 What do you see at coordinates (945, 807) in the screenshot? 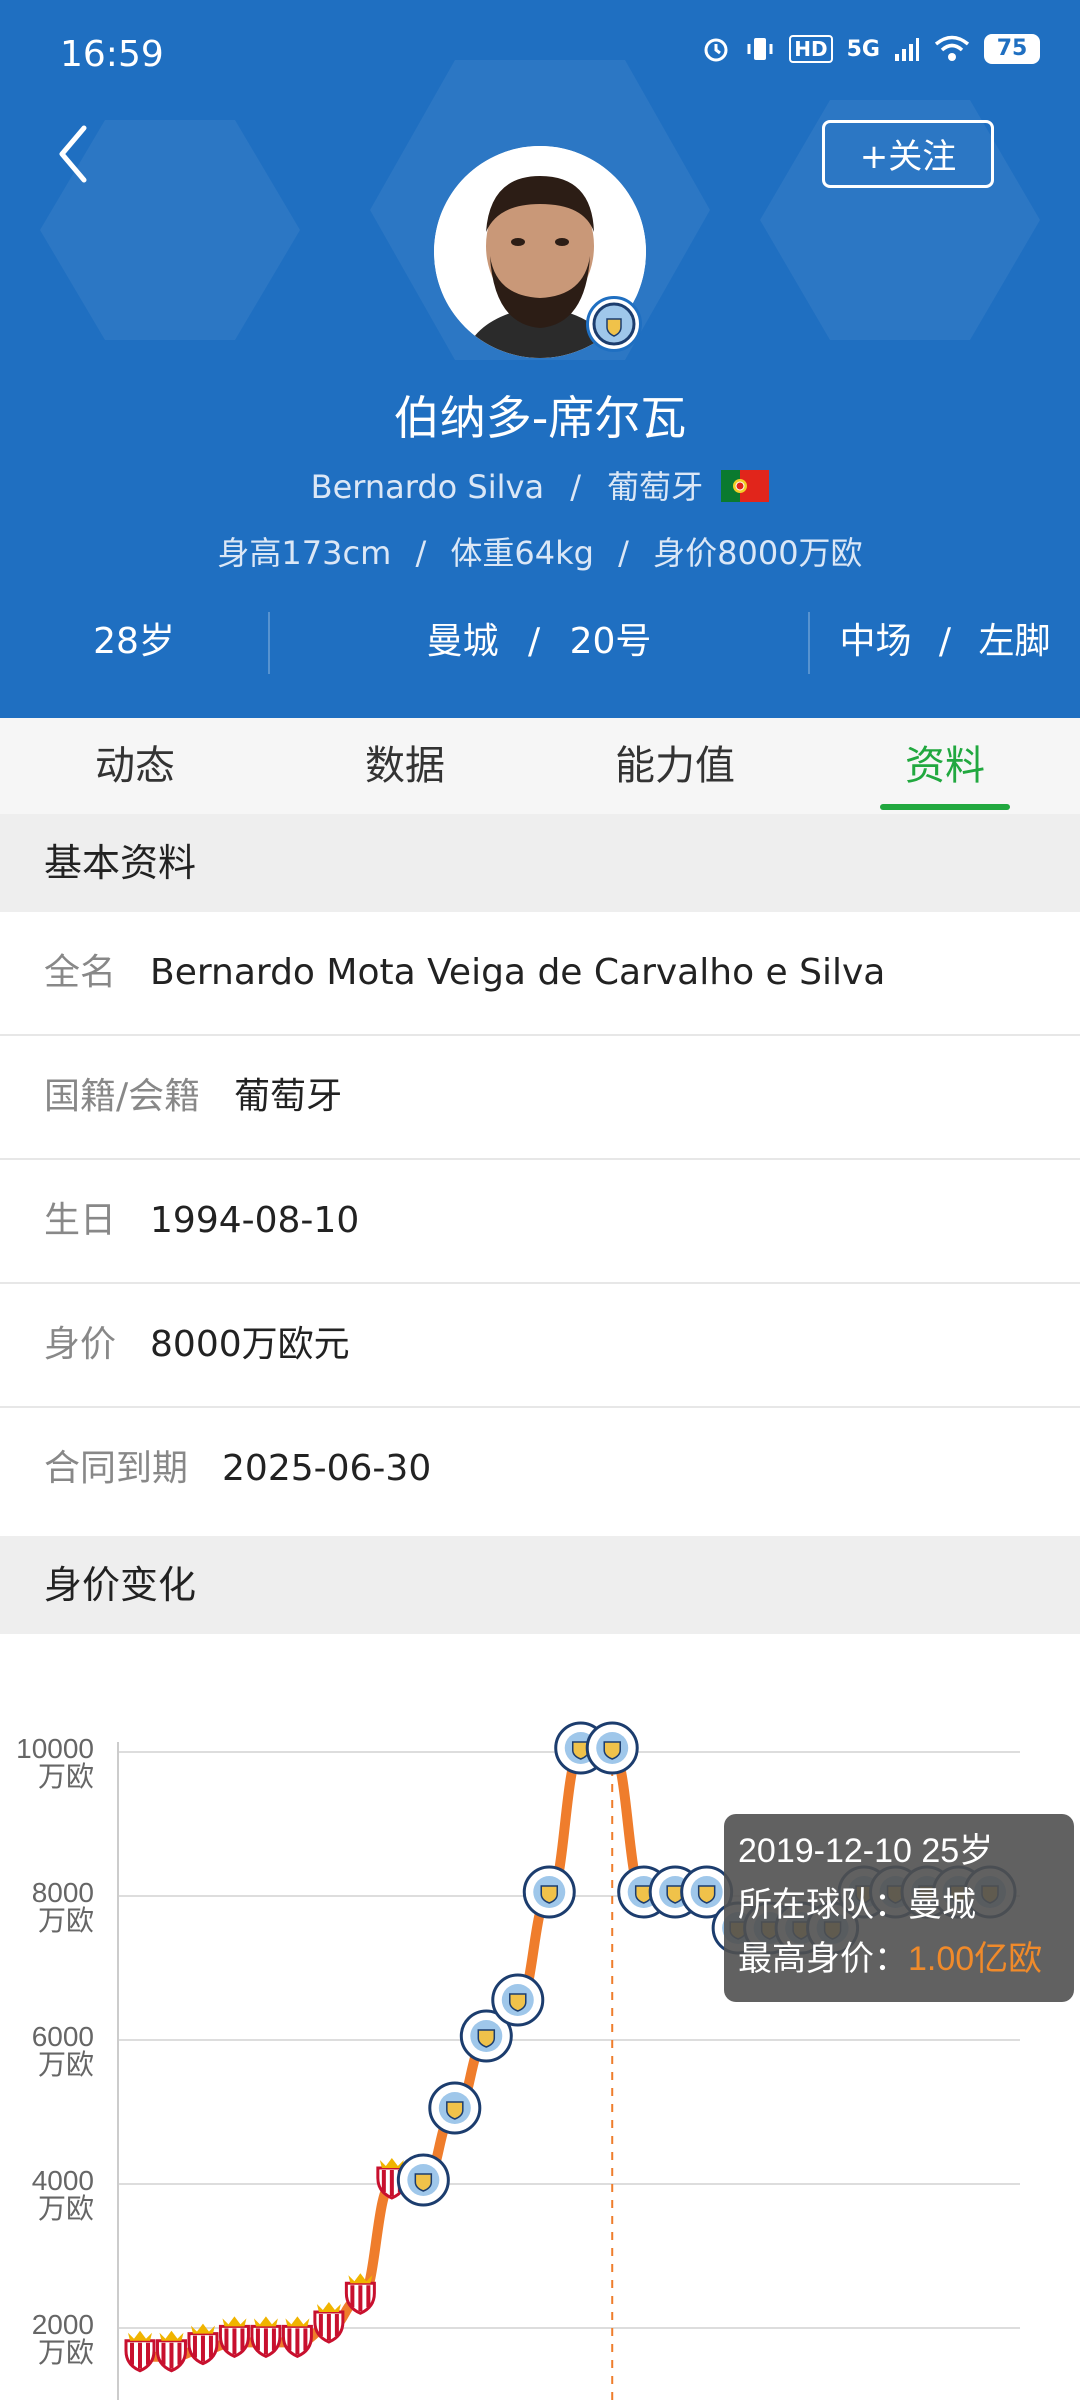
I see `tab-indicator` at bounding box center [945, 807].